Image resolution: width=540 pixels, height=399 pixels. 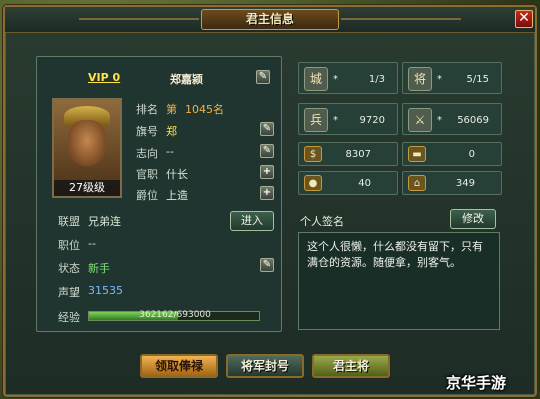 What do you see at coordinates (177, 174) in the screenshot?
I see `official-value: 什长` at bounding box center [177, 174].